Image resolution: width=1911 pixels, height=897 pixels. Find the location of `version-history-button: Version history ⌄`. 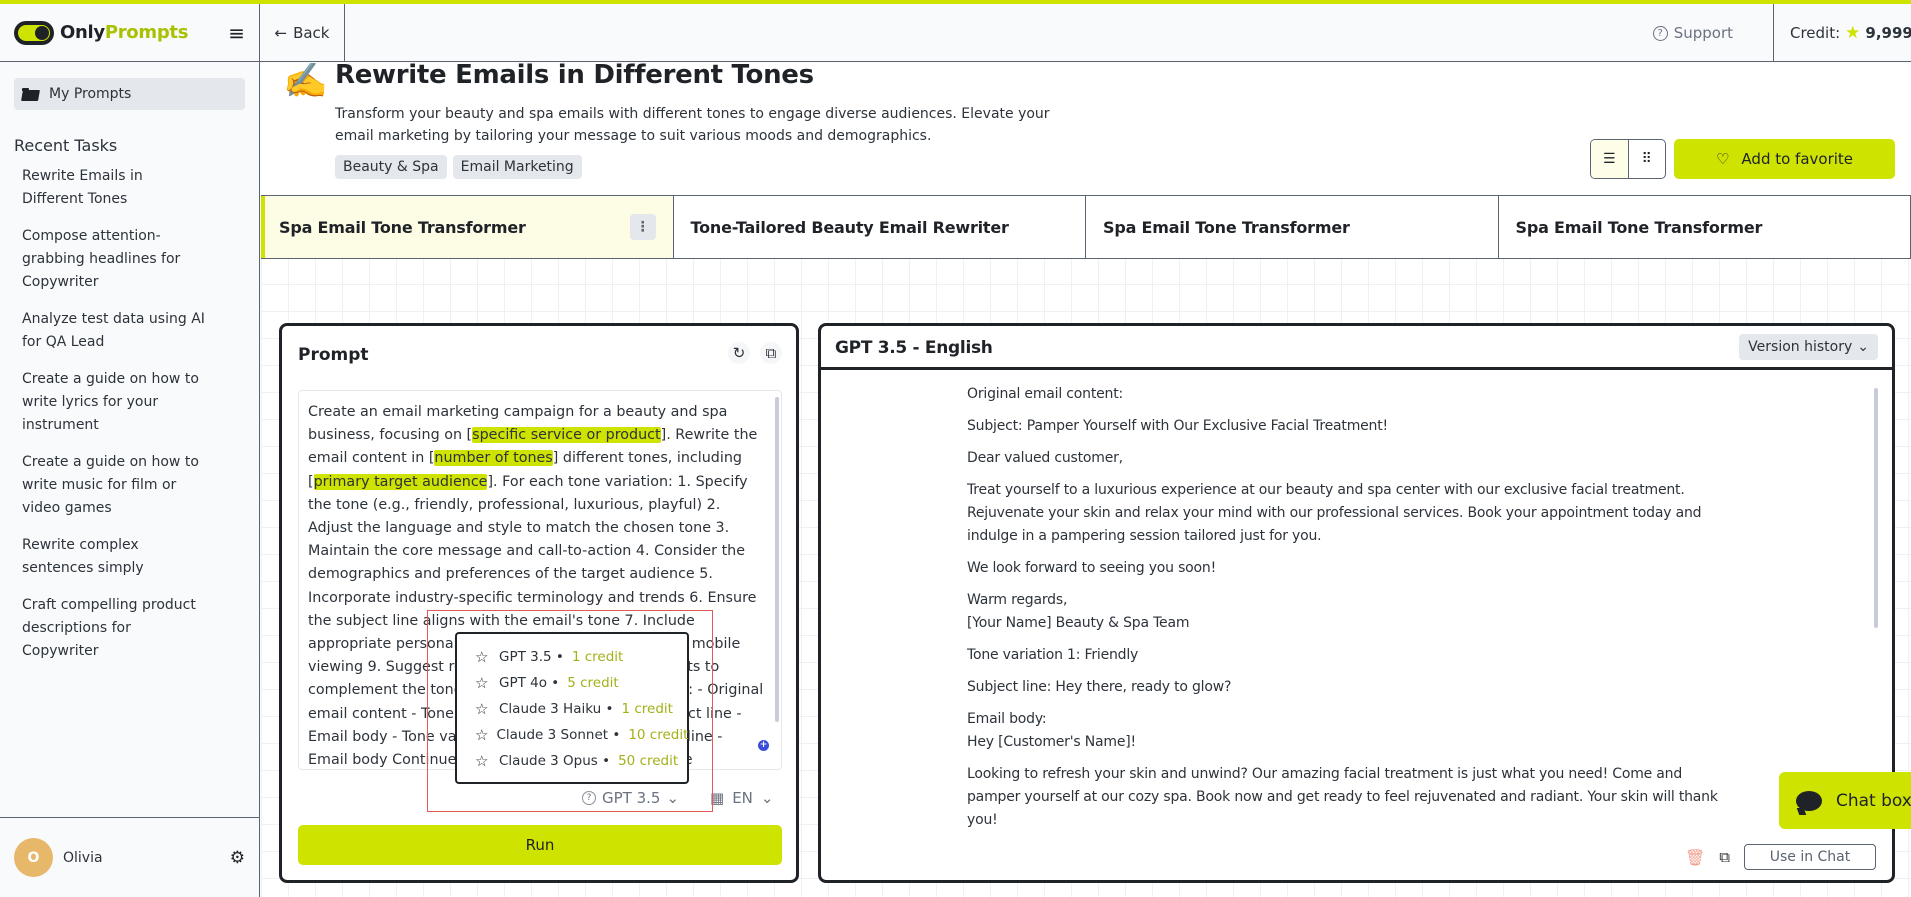

version-history-button: Version history ⌄ is located at coordinates (1808, 347).